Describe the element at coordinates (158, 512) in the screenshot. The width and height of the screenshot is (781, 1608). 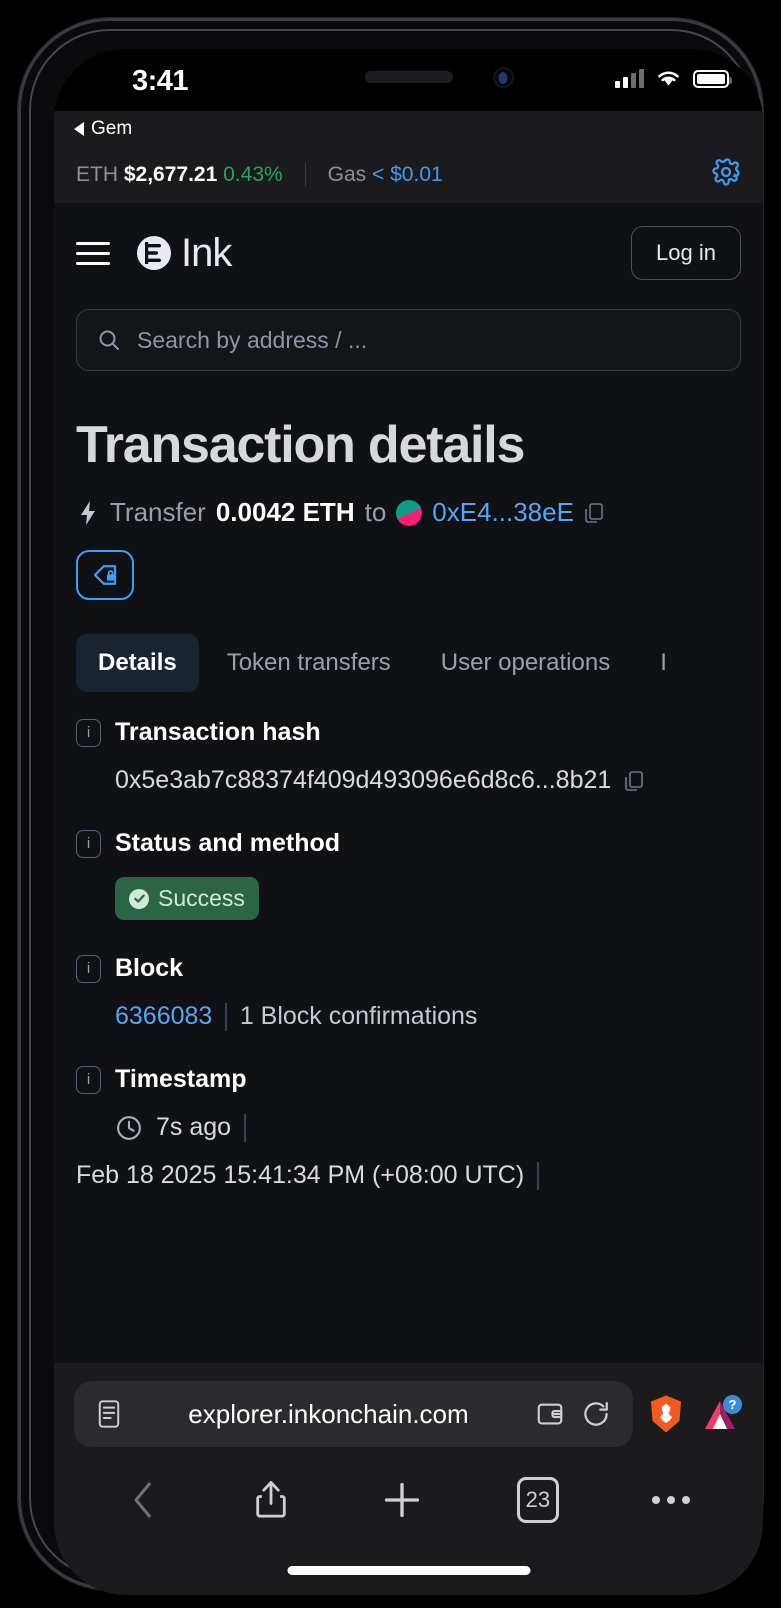
I see `transfer-action: Transfer` at that location.